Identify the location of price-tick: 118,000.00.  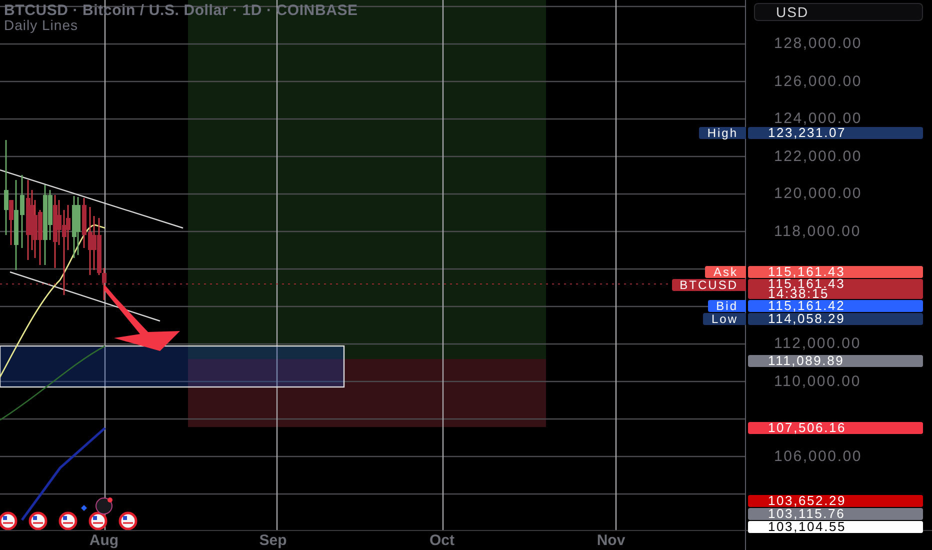
(817, 232).